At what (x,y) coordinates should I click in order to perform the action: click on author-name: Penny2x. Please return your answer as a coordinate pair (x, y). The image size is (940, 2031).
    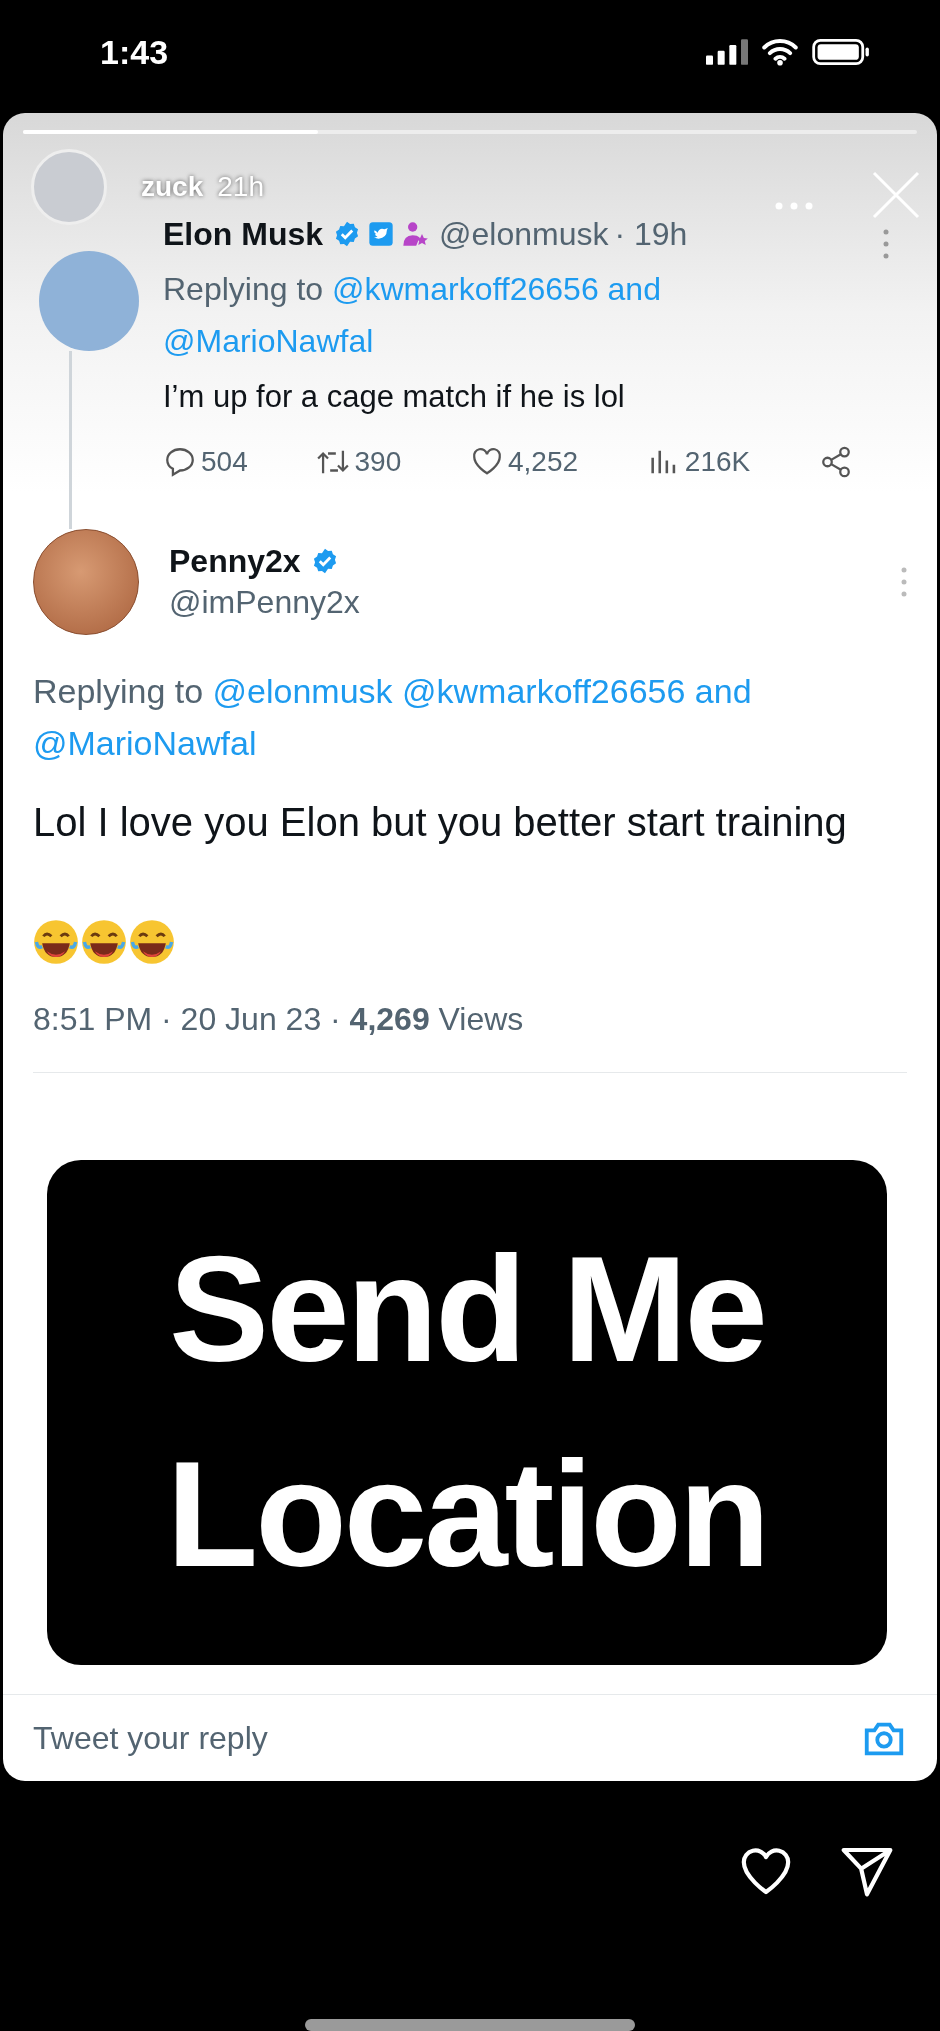
    Looking at the image, I should click on (235, 561).